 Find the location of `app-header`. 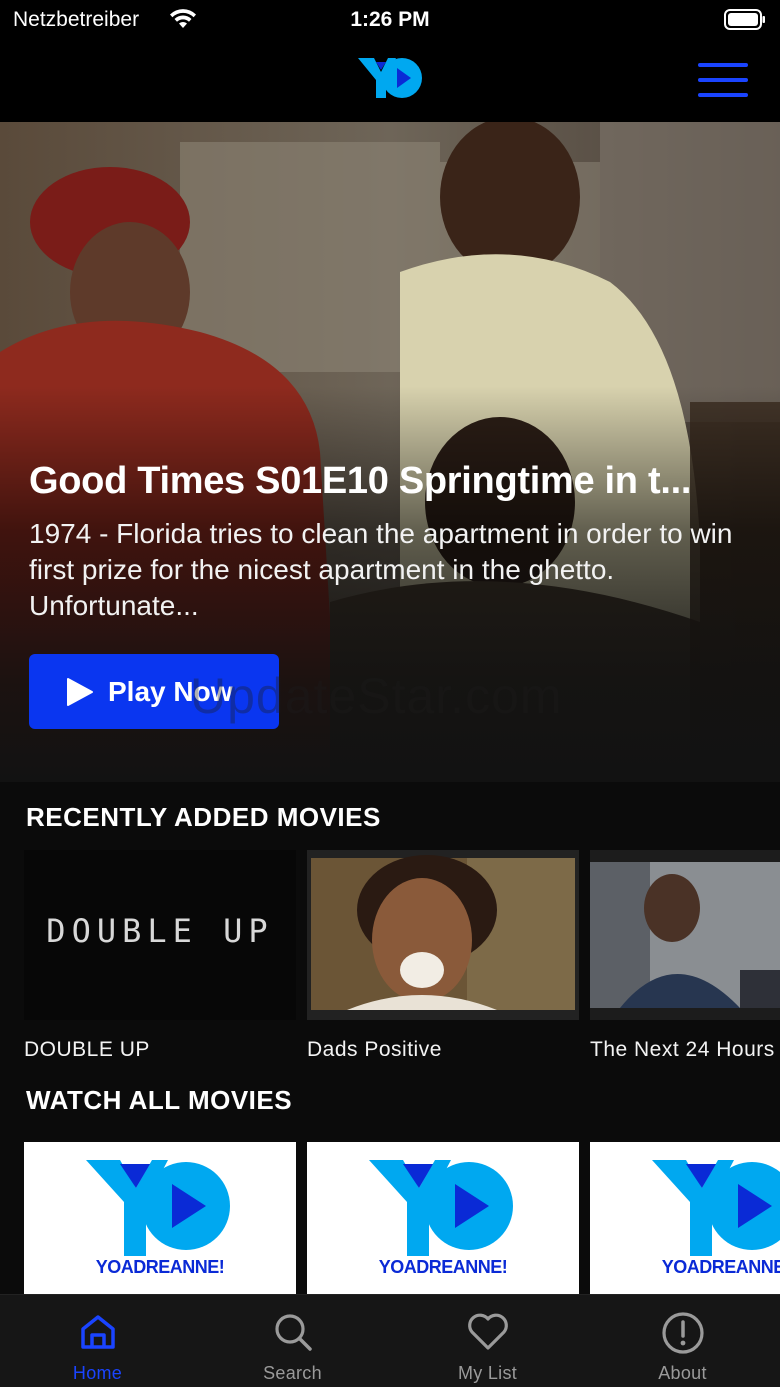

app-header is located at coordinates (390, 83).